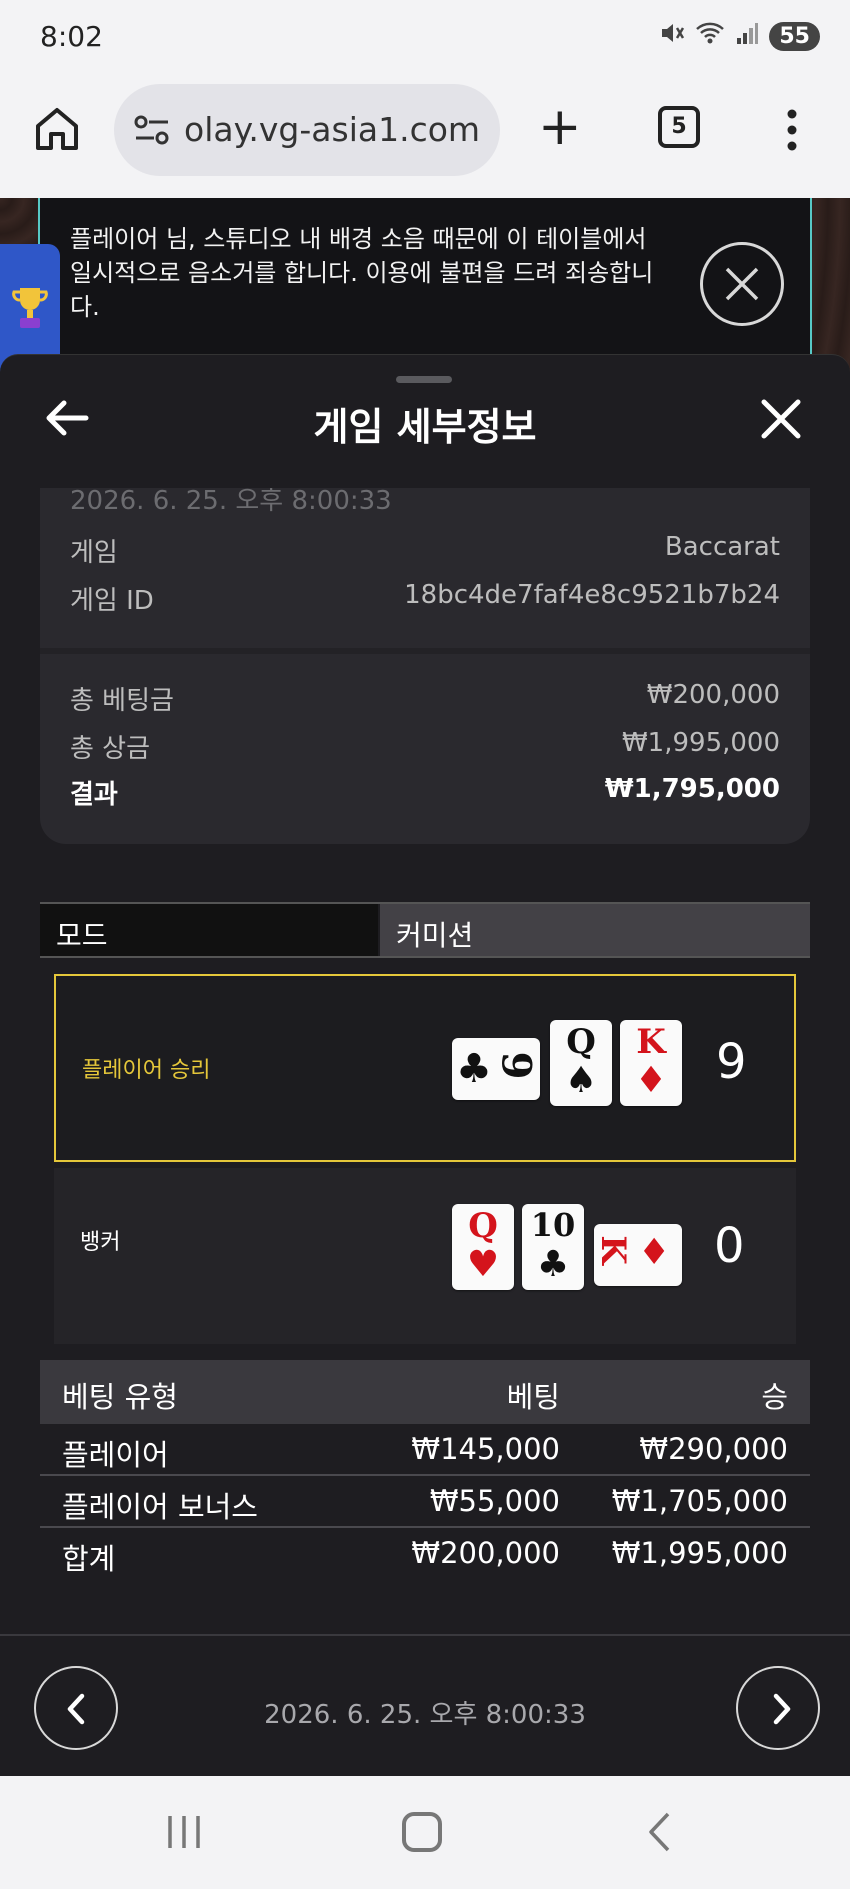 The image size is (850, 1889). What do you see at coordinates (729, 1246) in the screenshot?
I see `banker-score: 0` at bounding box center [729, 1246].